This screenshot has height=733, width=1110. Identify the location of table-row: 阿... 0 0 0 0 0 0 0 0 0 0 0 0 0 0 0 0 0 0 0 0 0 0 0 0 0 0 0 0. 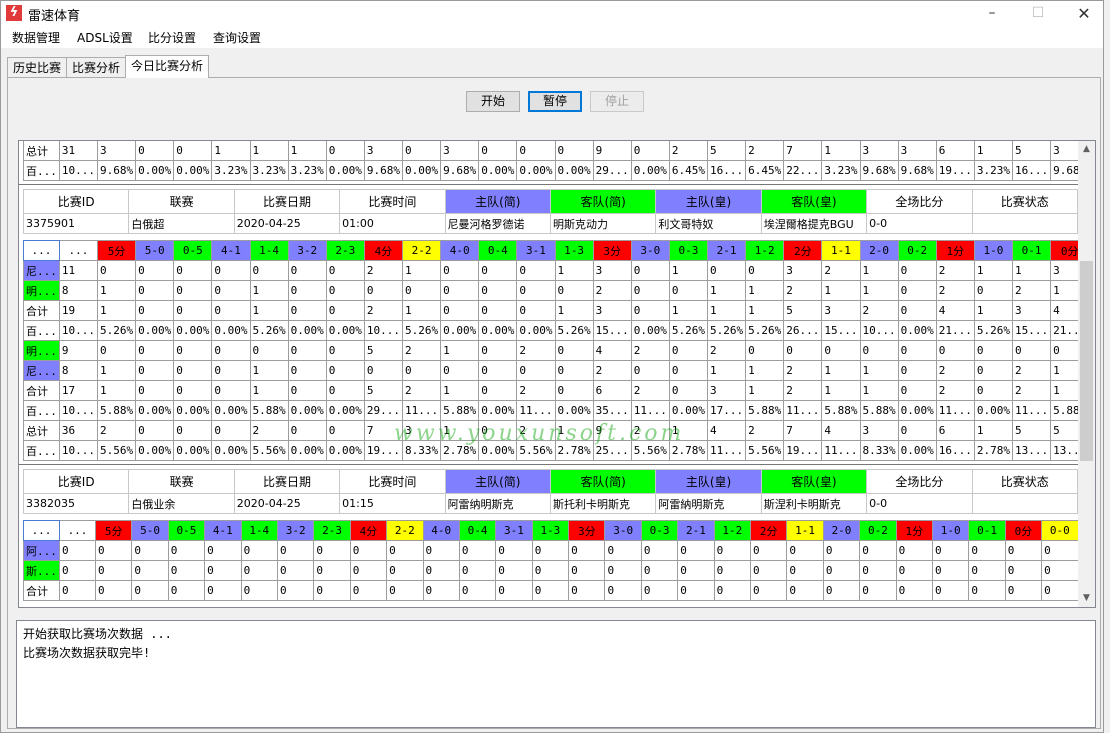
(551, 550).